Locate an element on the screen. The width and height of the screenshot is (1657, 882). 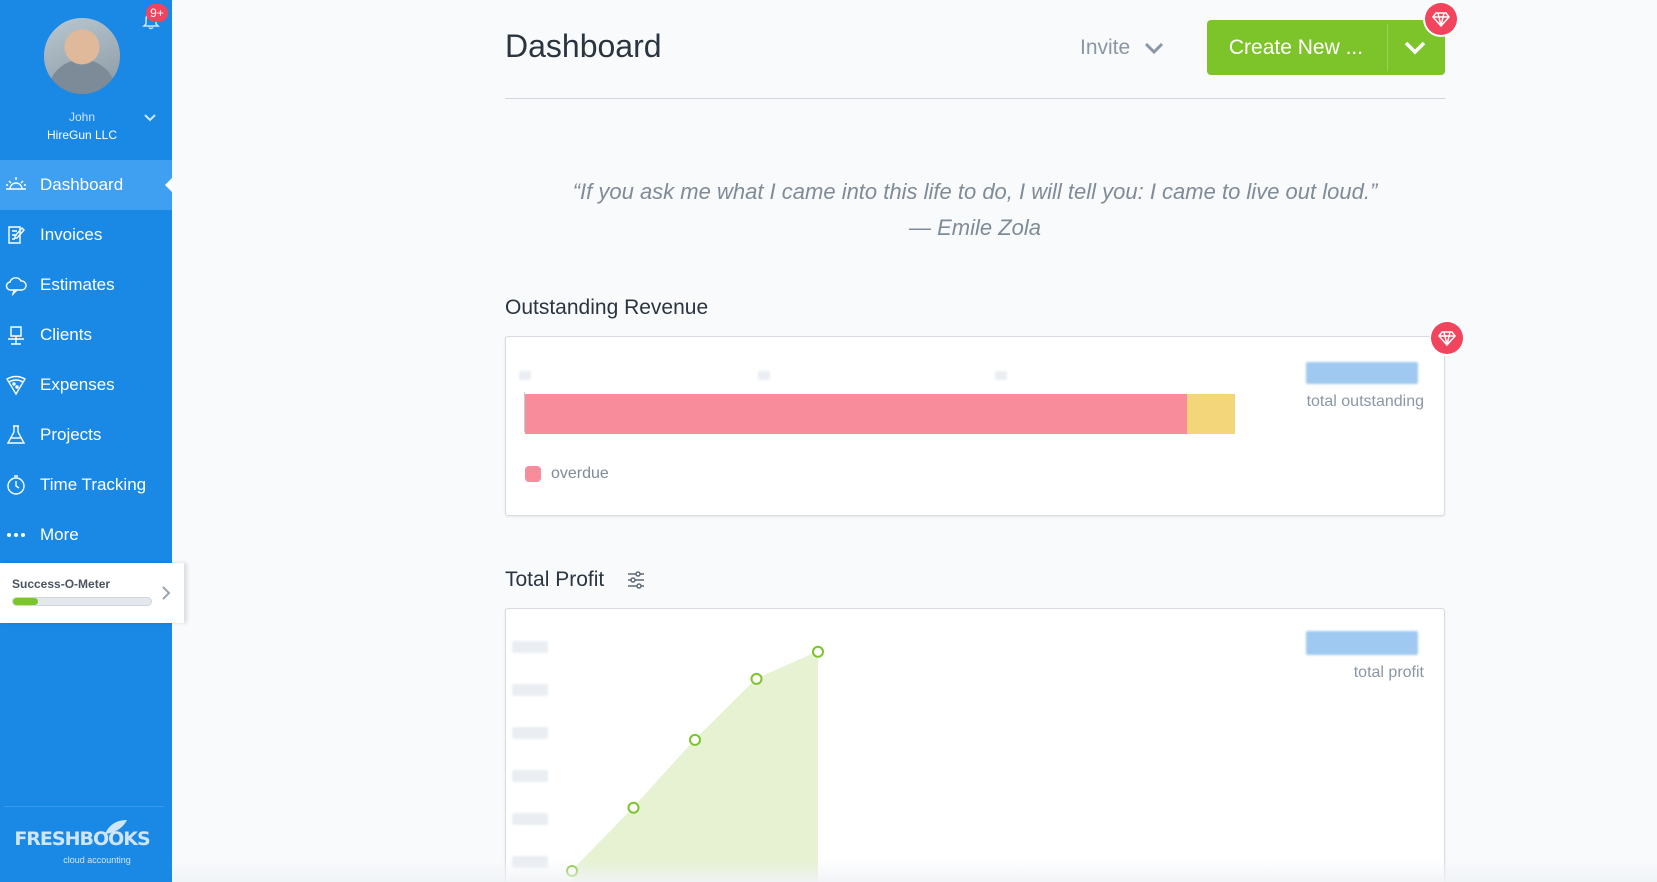
sidebar-divider is located at coordinates (84, 806).